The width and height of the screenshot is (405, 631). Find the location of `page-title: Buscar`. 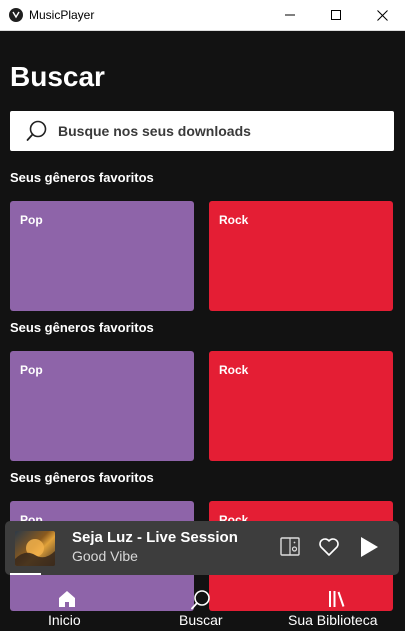

page-title: Buscar is located at coordinates (57, 76).